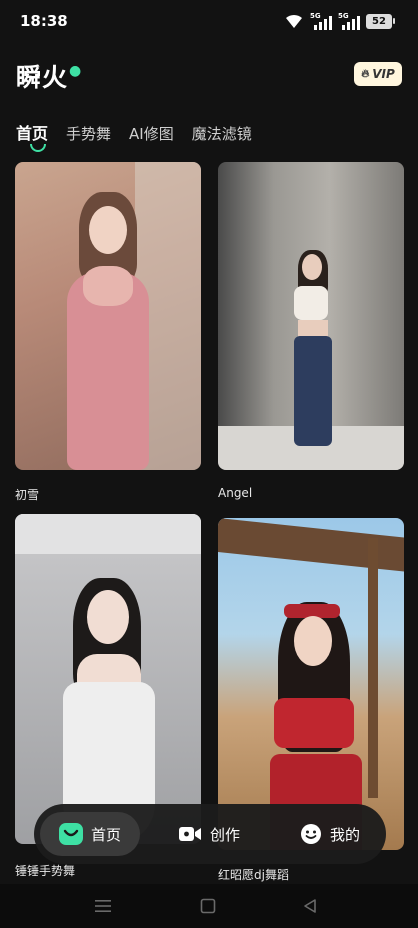 Image resolution: width=418 pixels, height=928 pixels. What do you see at coordinates (190, 834) in the screenshot?
I see `video-camera-icon` at bounding box center [190, 834].